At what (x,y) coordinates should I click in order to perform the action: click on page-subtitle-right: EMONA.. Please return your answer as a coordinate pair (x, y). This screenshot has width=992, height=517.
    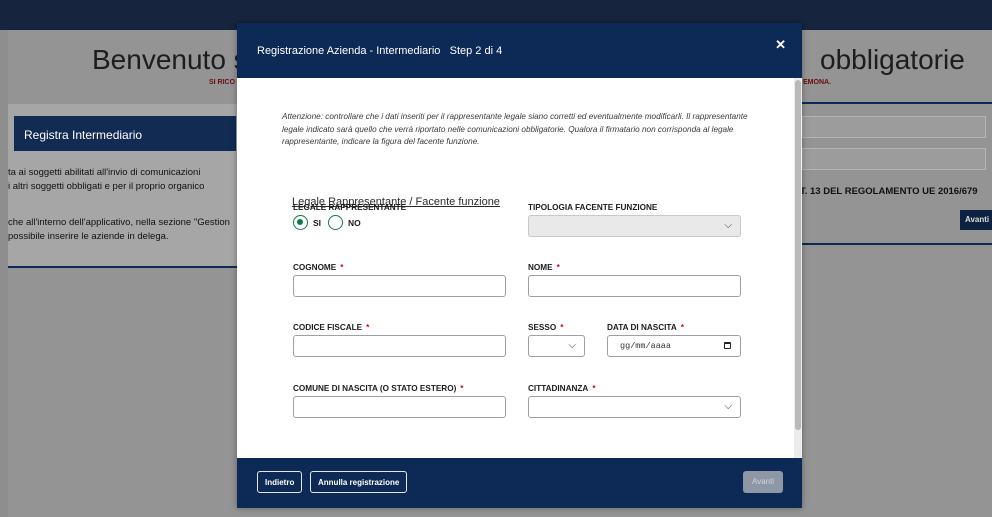
    Looking at the image, I should click on (817, 82).